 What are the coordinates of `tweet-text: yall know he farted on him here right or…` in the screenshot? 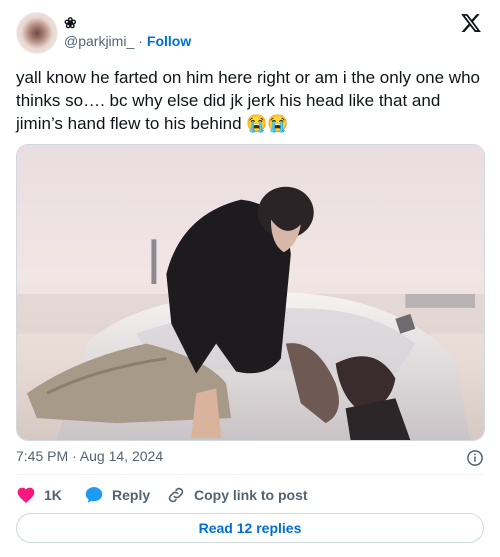 It's located at (248, 100).